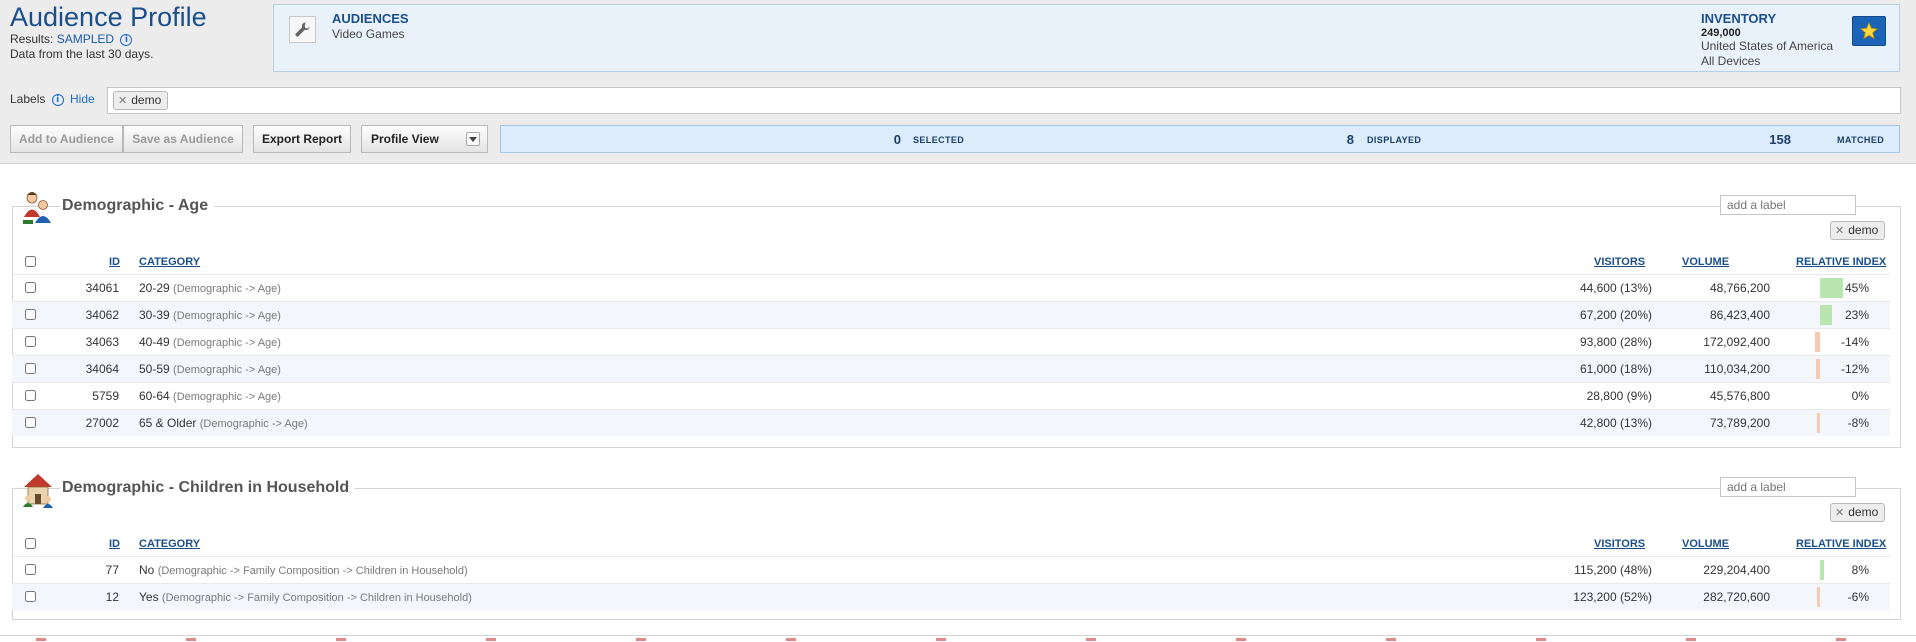  Describe the element at coordinates (1736, 570) in the screenshot. I see `row-volume: 229,204,400` at that location.